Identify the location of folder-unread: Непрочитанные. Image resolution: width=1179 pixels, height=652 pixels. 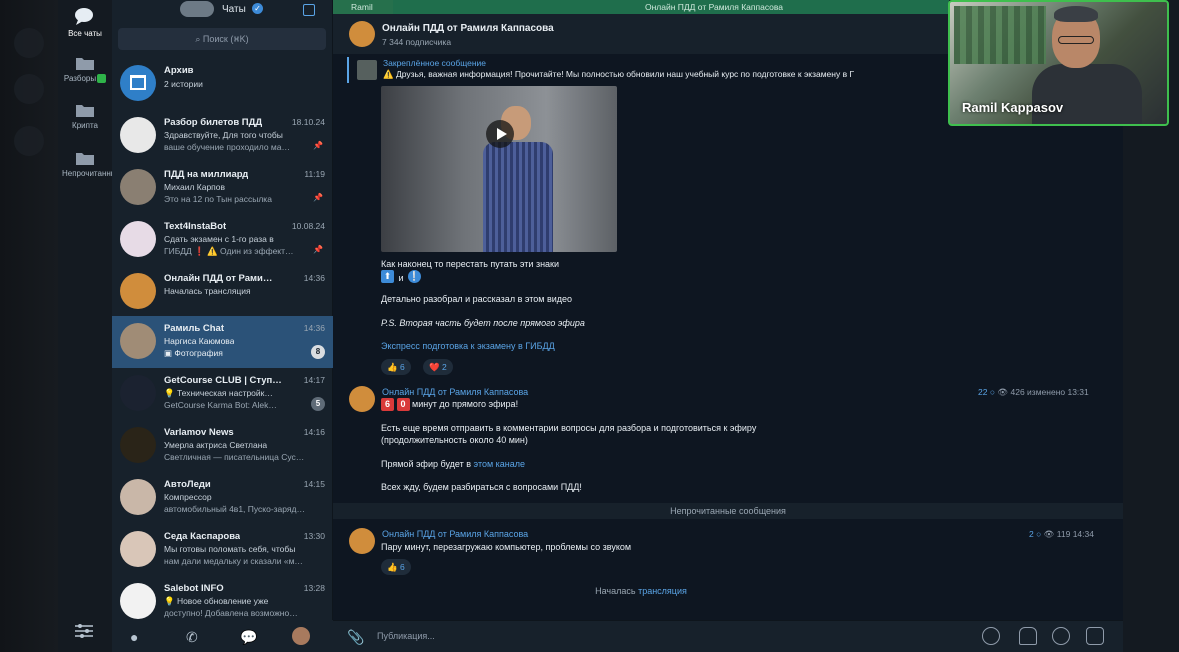
(89, 164).